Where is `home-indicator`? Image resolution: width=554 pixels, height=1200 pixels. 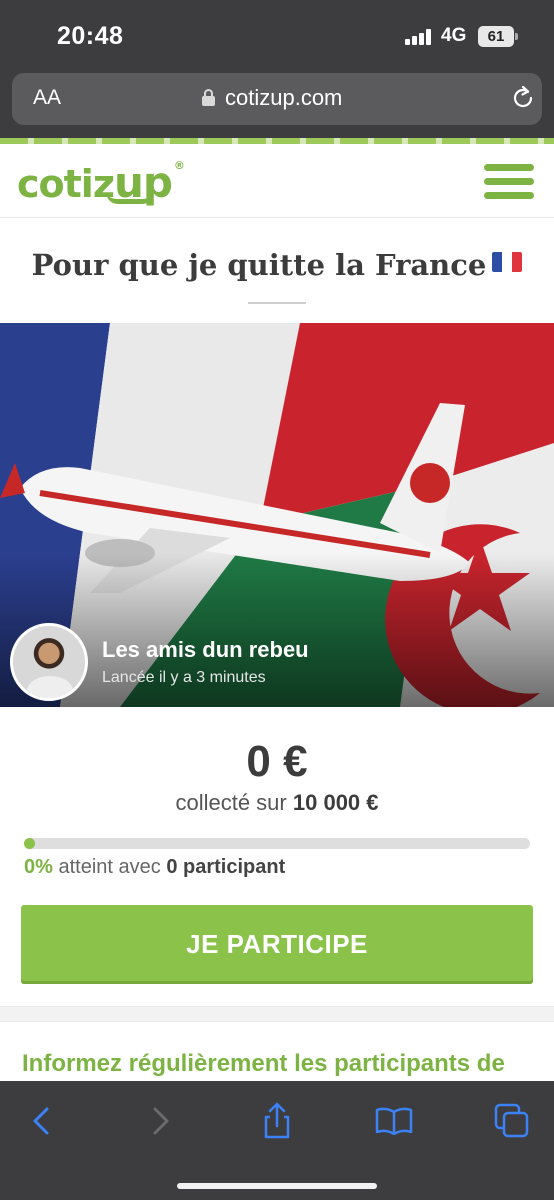 home-indicator is located at coordinates (277, 1186).